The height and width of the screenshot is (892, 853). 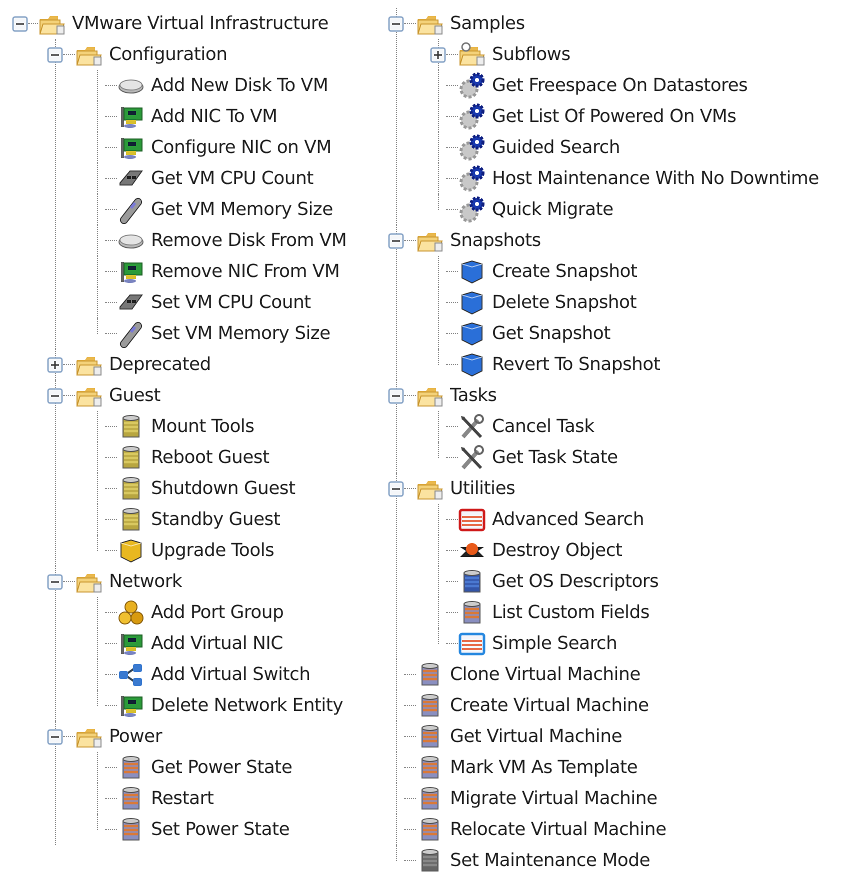 I want to click on tree-item: Get Snapshot, so click(x=551, y=333).